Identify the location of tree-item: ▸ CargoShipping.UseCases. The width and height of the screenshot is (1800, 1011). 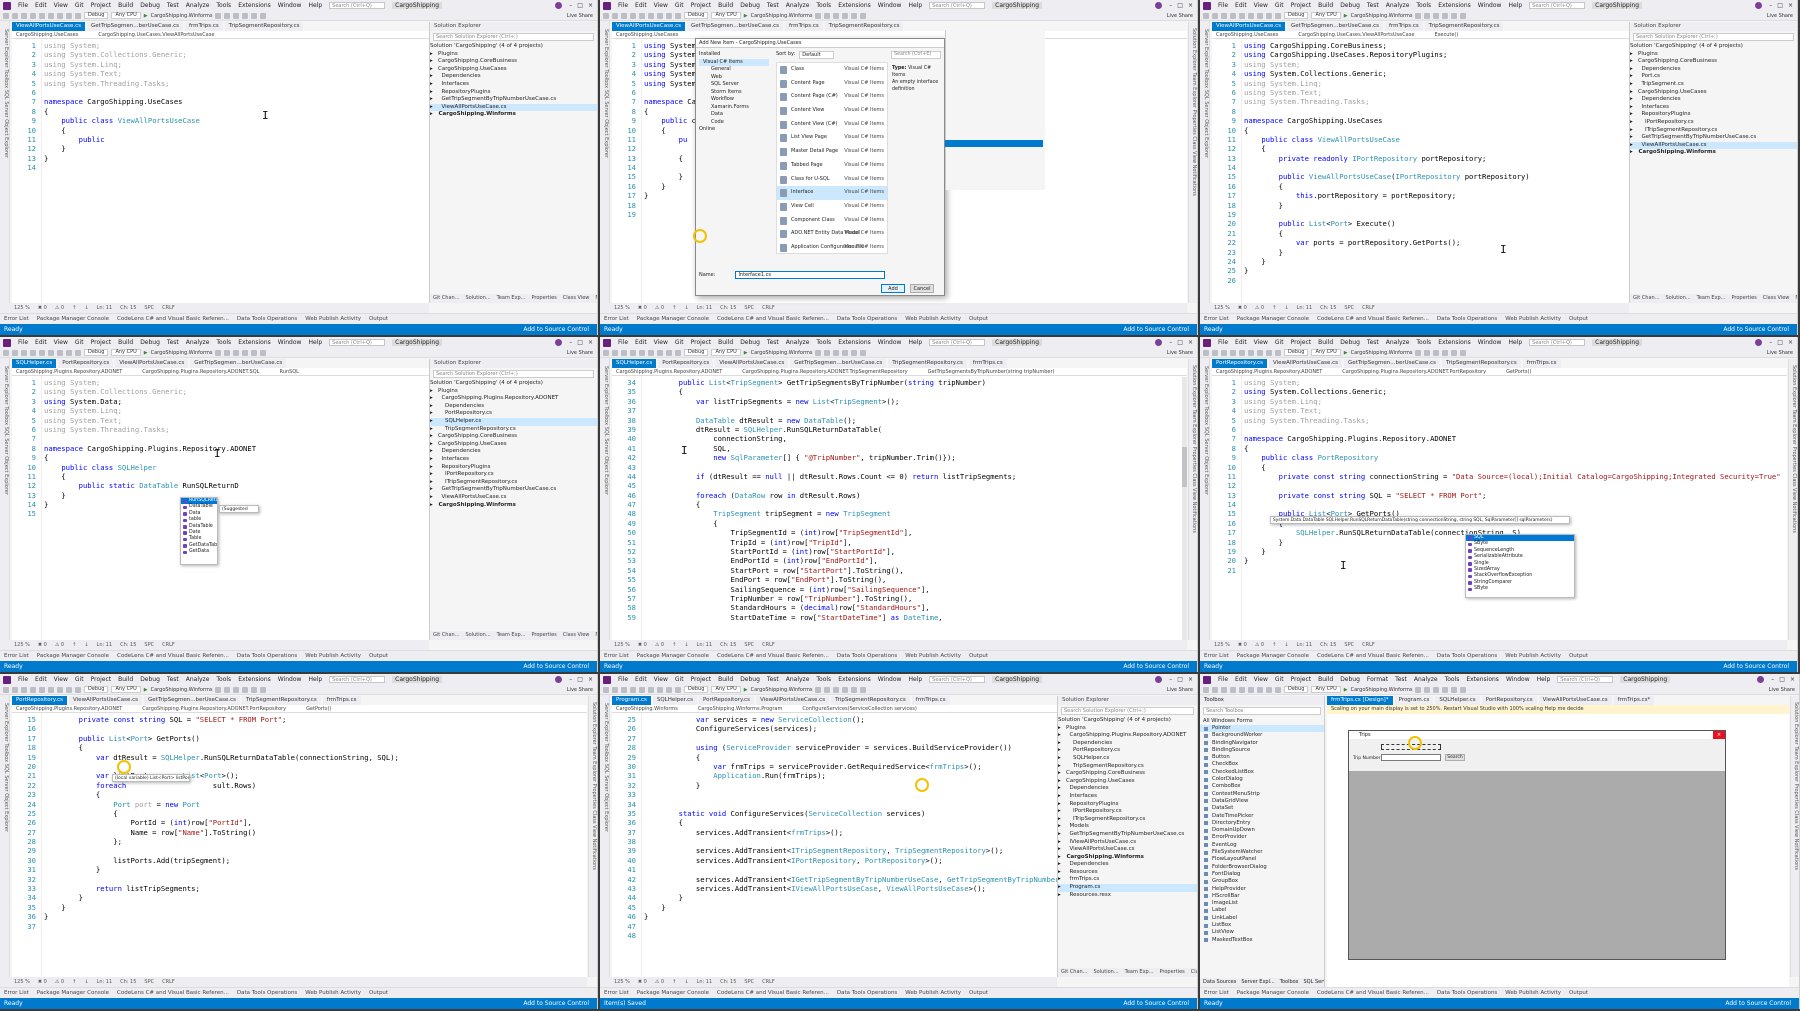
(1713, 93).